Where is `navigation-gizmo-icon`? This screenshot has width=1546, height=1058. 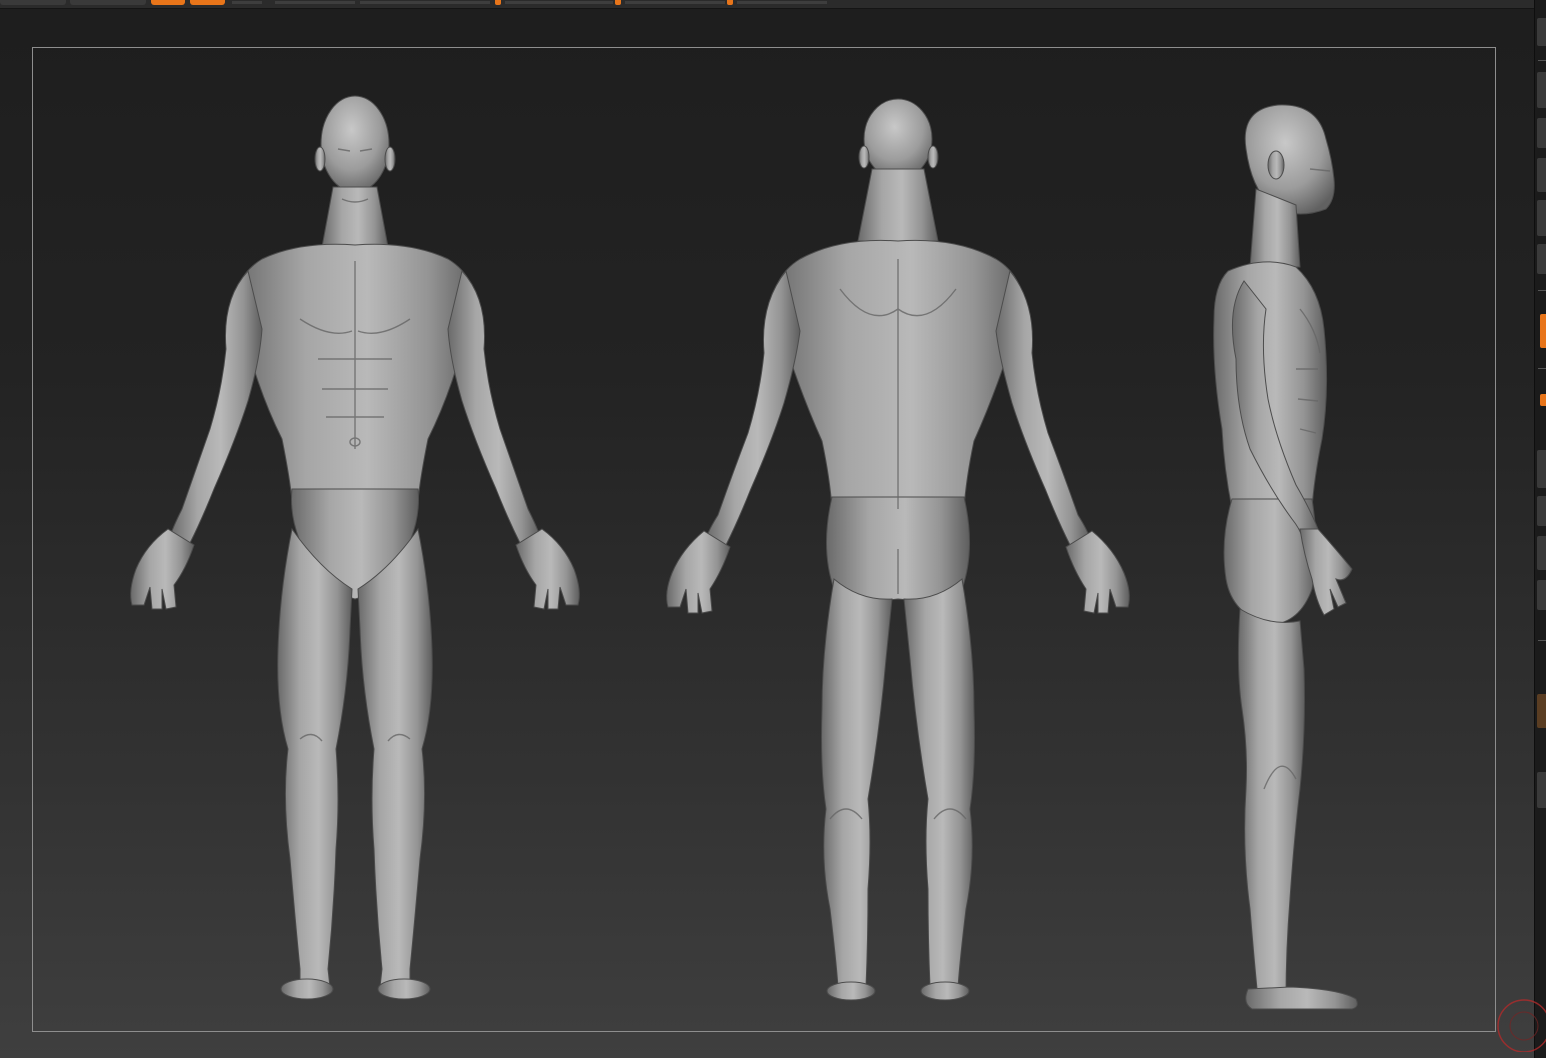
navigation-gizmo-icon is located at coordinates (1520, 1022).